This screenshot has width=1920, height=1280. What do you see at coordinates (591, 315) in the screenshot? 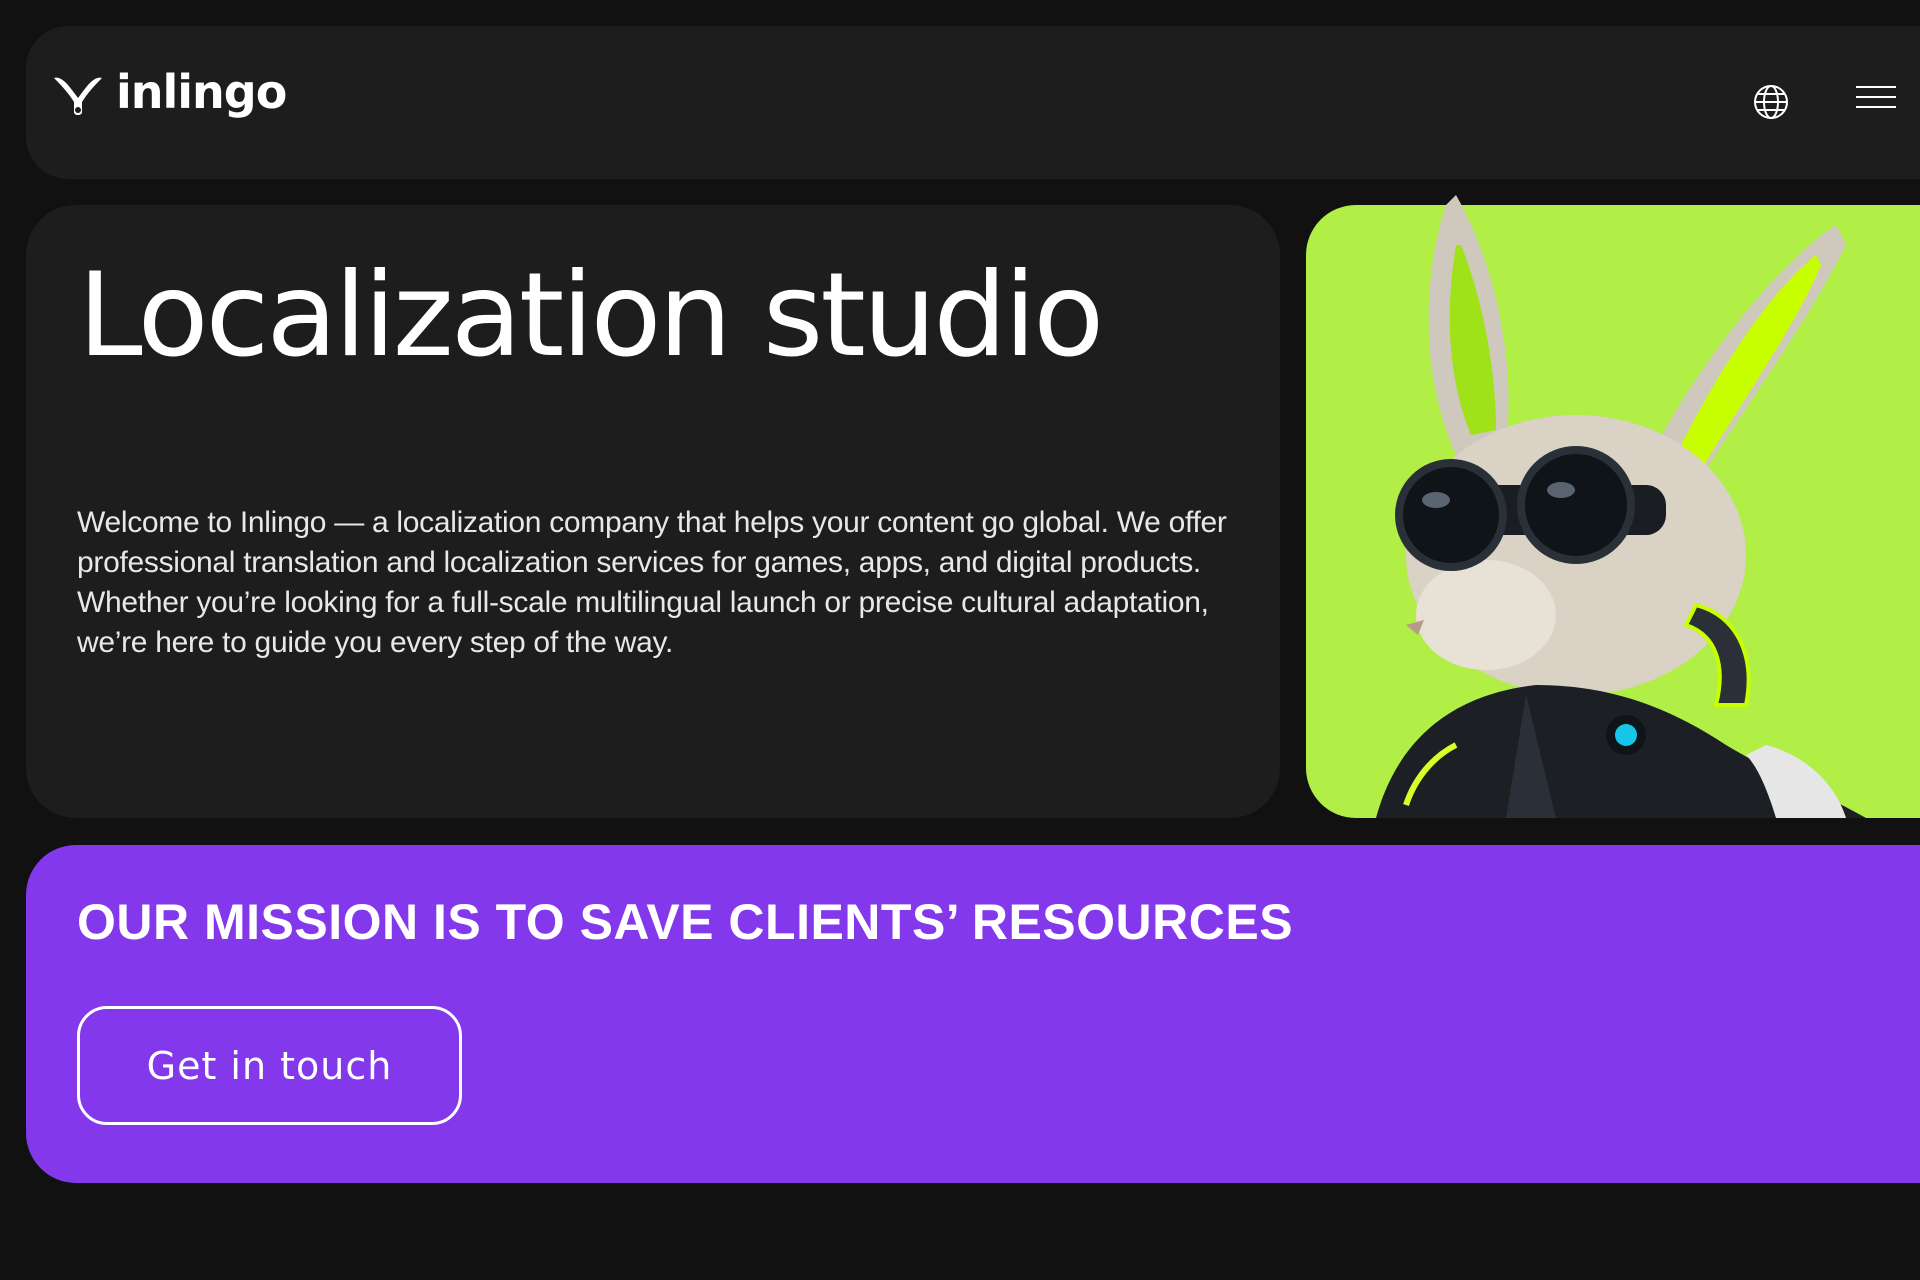
I see `hero-title: Localization studio` at bounding box center [591, 315].